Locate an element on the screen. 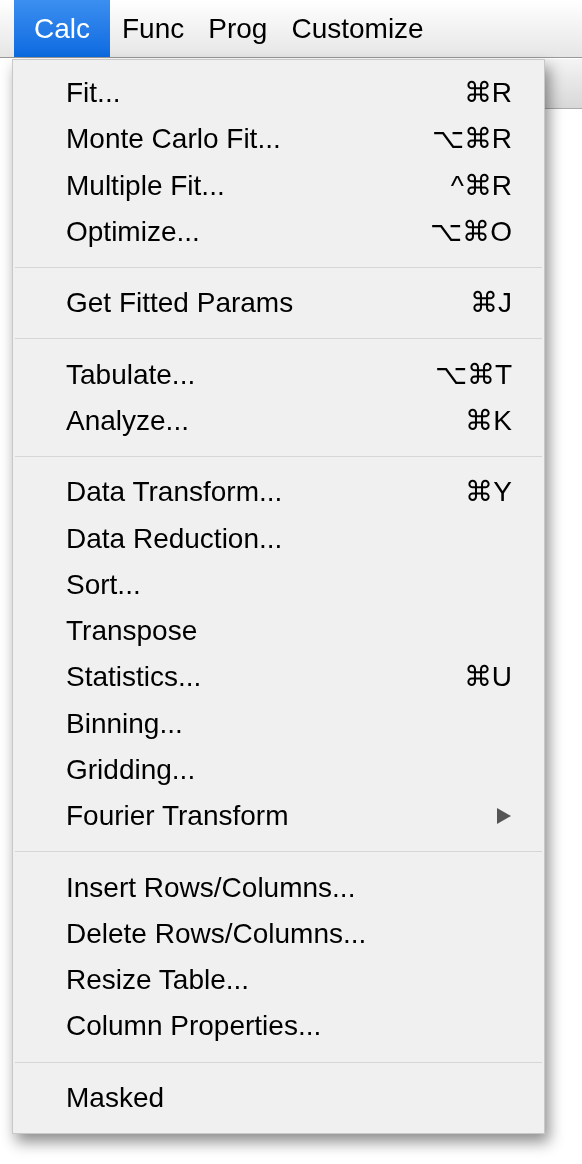  menu-item: Transpose is located at coordinates (278, 631).